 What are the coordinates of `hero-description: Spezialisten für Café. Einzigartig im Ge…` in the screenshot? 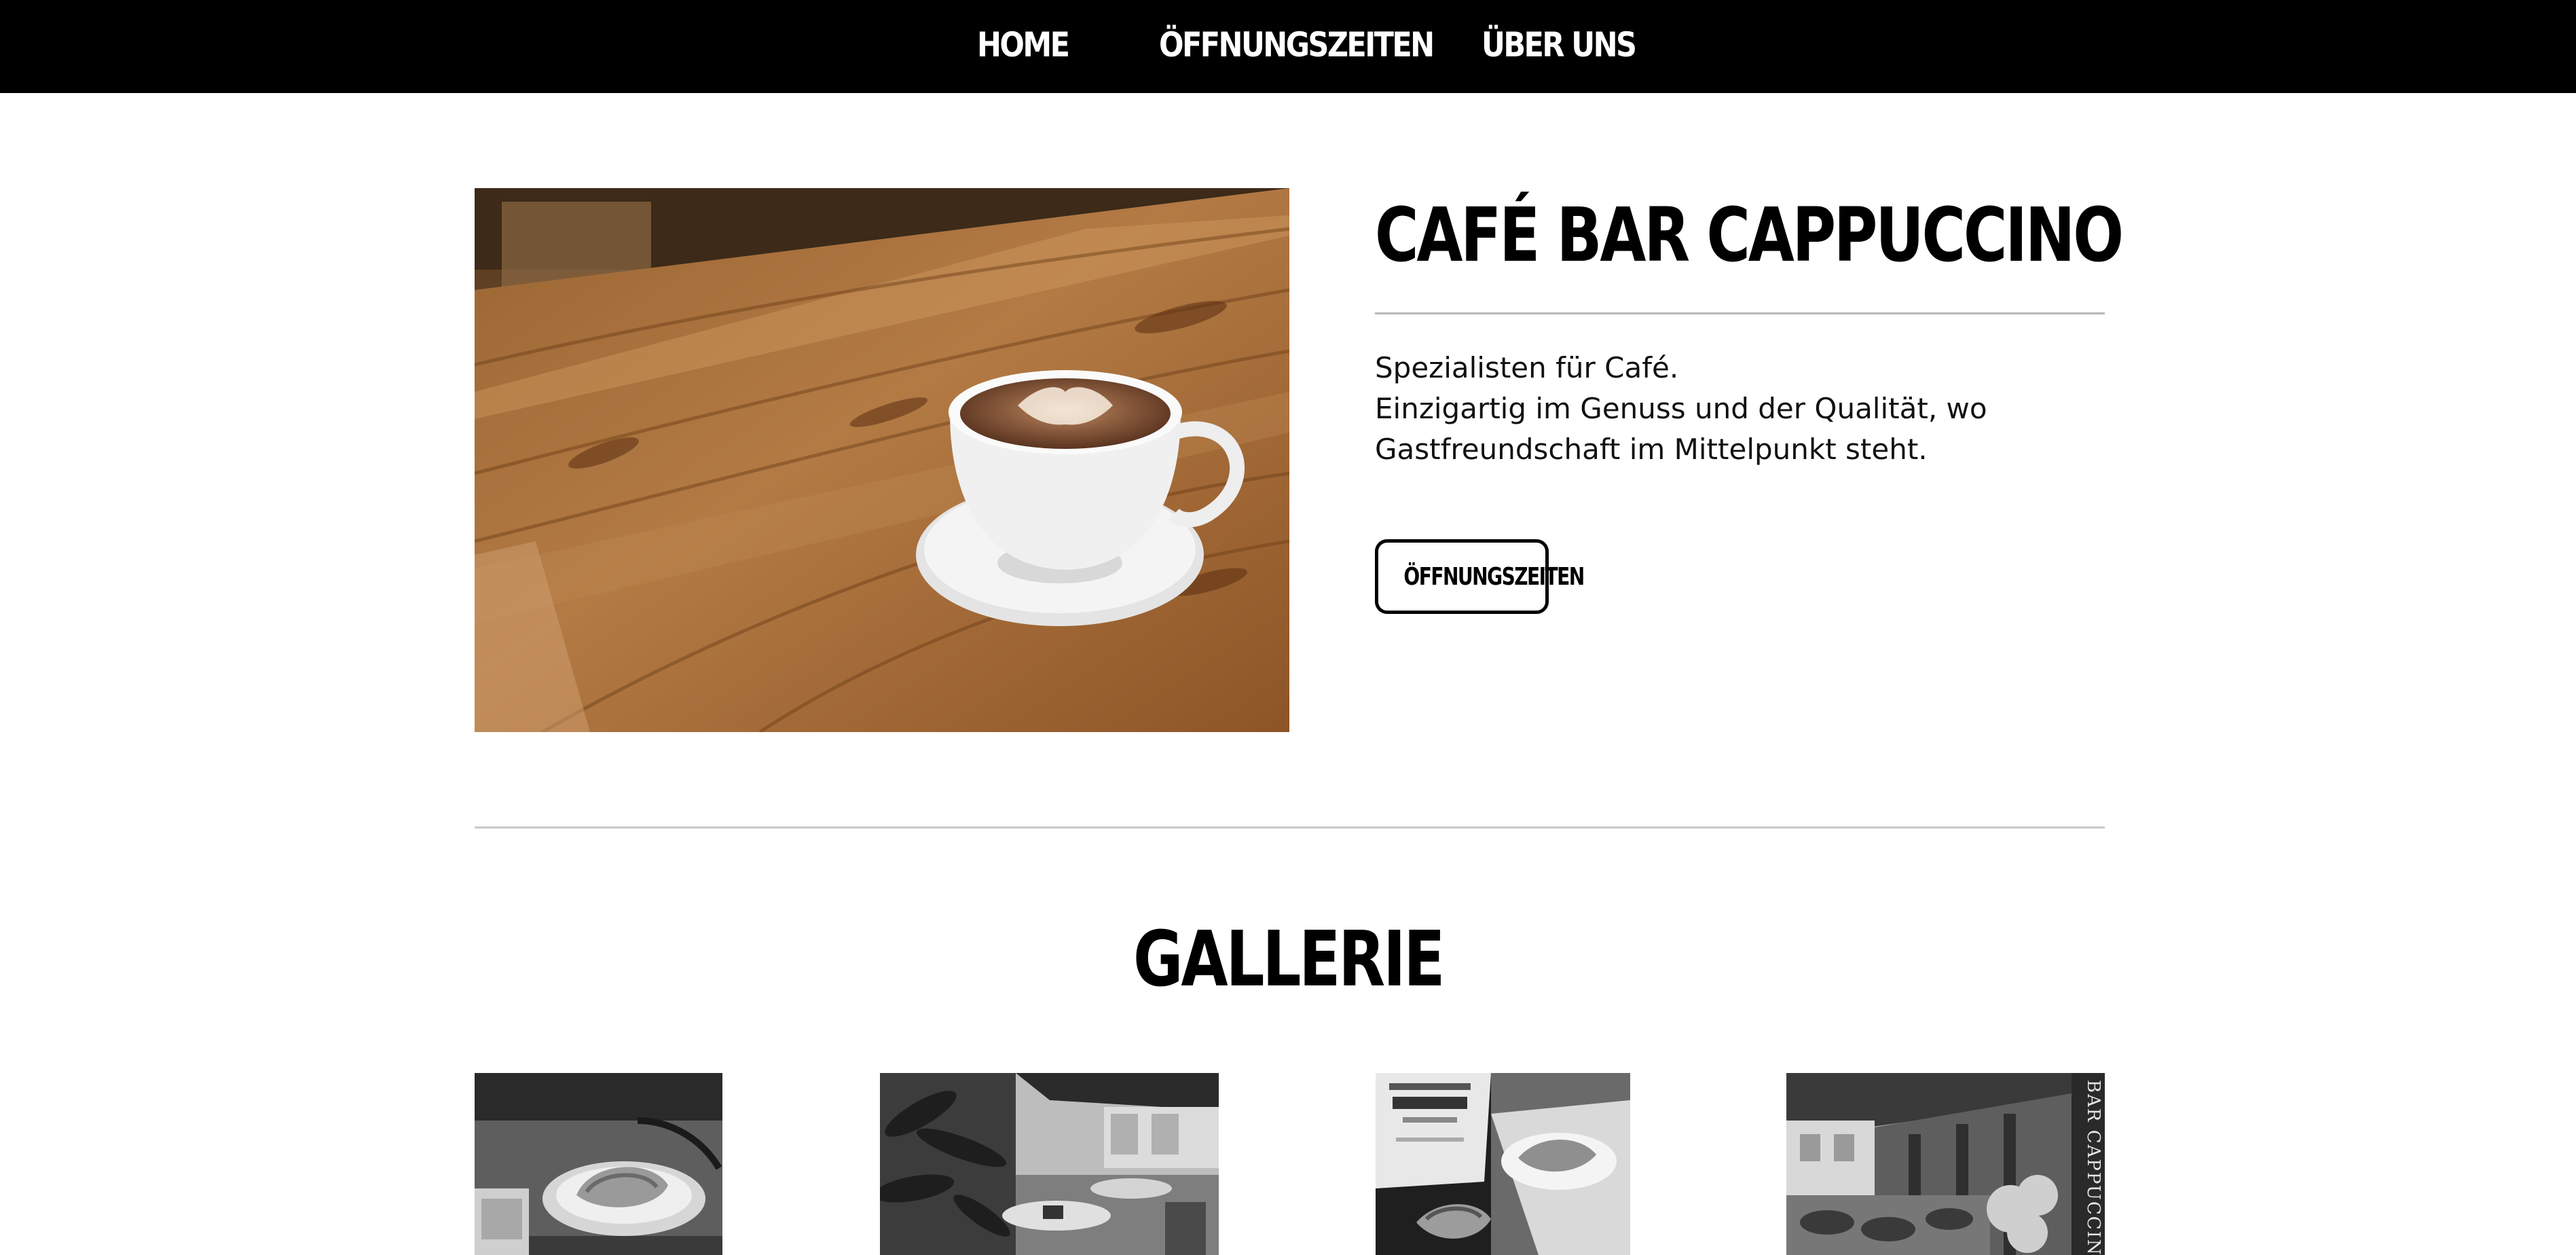 It's located at (1741, 409).